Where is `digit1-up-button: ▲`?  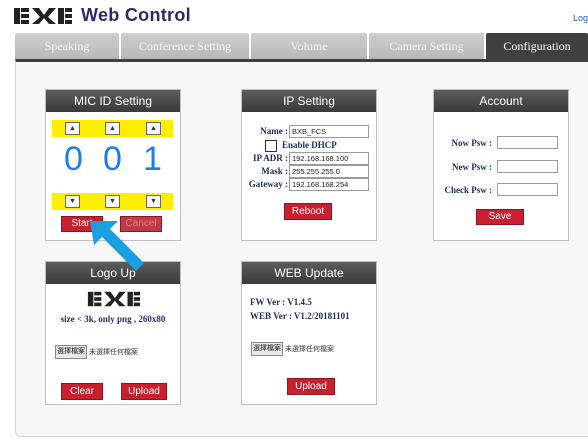
digit1-up-button: ▲ is located at coordinates (72, 128).